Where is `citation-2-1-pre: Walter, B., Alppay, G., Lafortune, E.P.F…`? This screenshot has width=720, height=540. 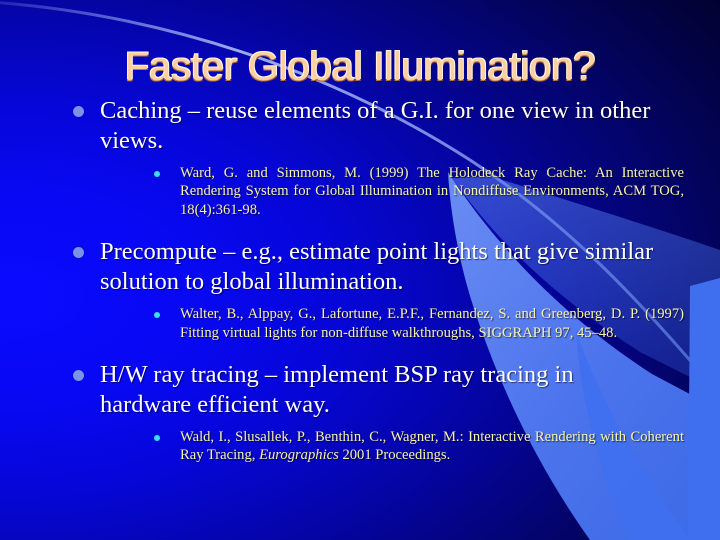 citation-2-1-pre: Walter, B., Alppay, G., Lafortune, E.P.F… is located at coordinates (432, 323).